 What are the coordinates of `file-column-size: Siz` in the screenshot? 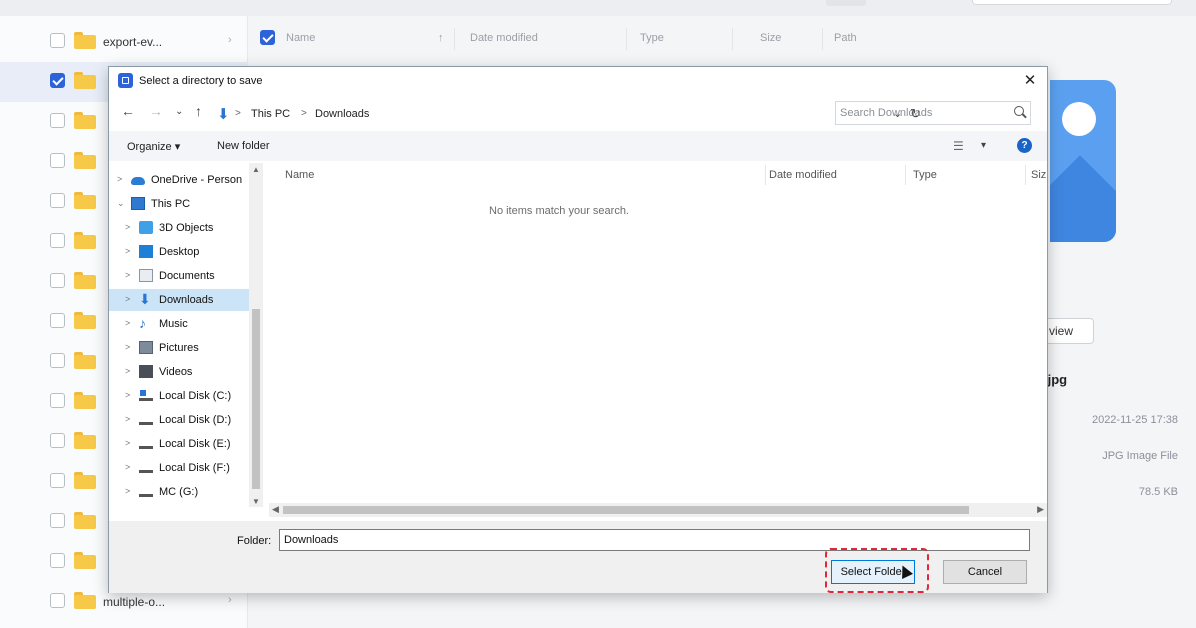 It's located at (1038, 175).